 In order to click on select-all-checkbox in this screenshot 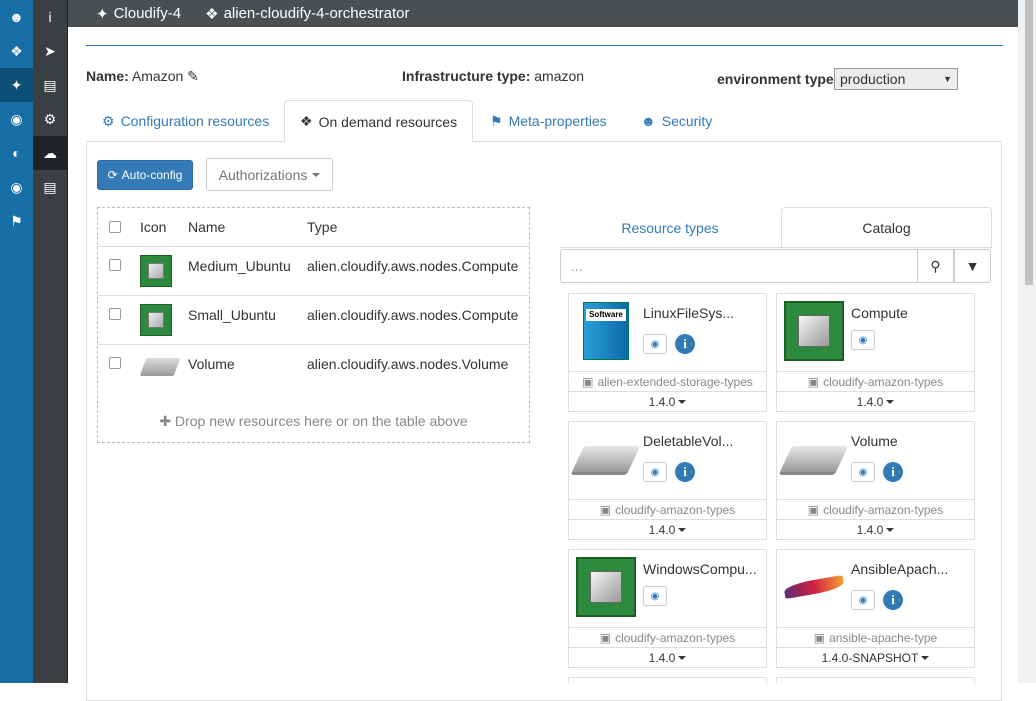, I will do `click(115, 227)`.